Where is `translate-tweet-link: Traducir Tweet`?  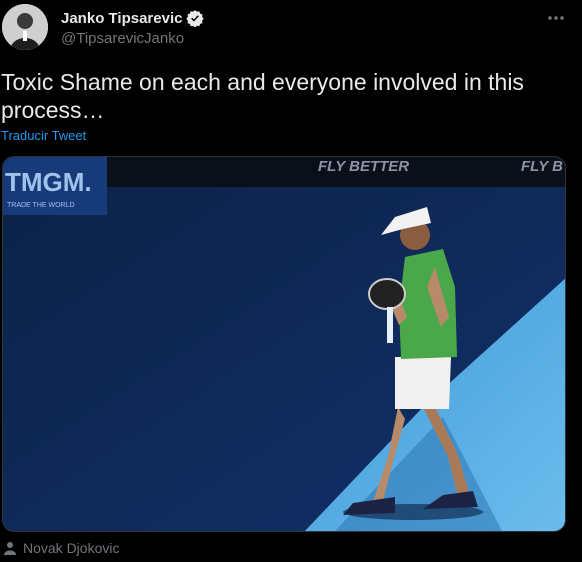
translate-tweet-link: Traducir Tweet is located at coordinates (43, 135).